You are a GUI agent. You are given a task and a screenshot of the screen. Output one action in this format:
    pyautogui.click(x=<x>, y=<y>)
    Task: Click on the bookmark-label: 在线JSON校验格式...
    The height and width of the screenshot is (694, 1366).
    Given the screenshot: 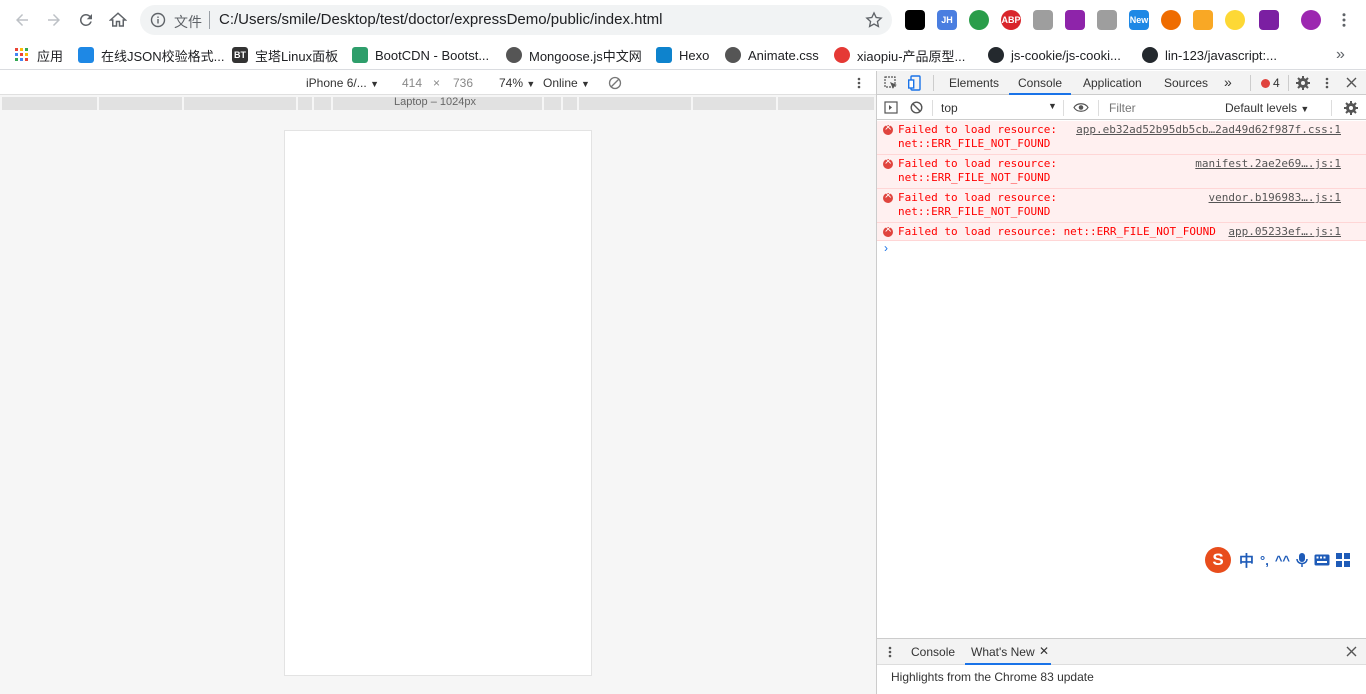 What is the action you would take?
    pyautogui.click(x=163, y=56)
    